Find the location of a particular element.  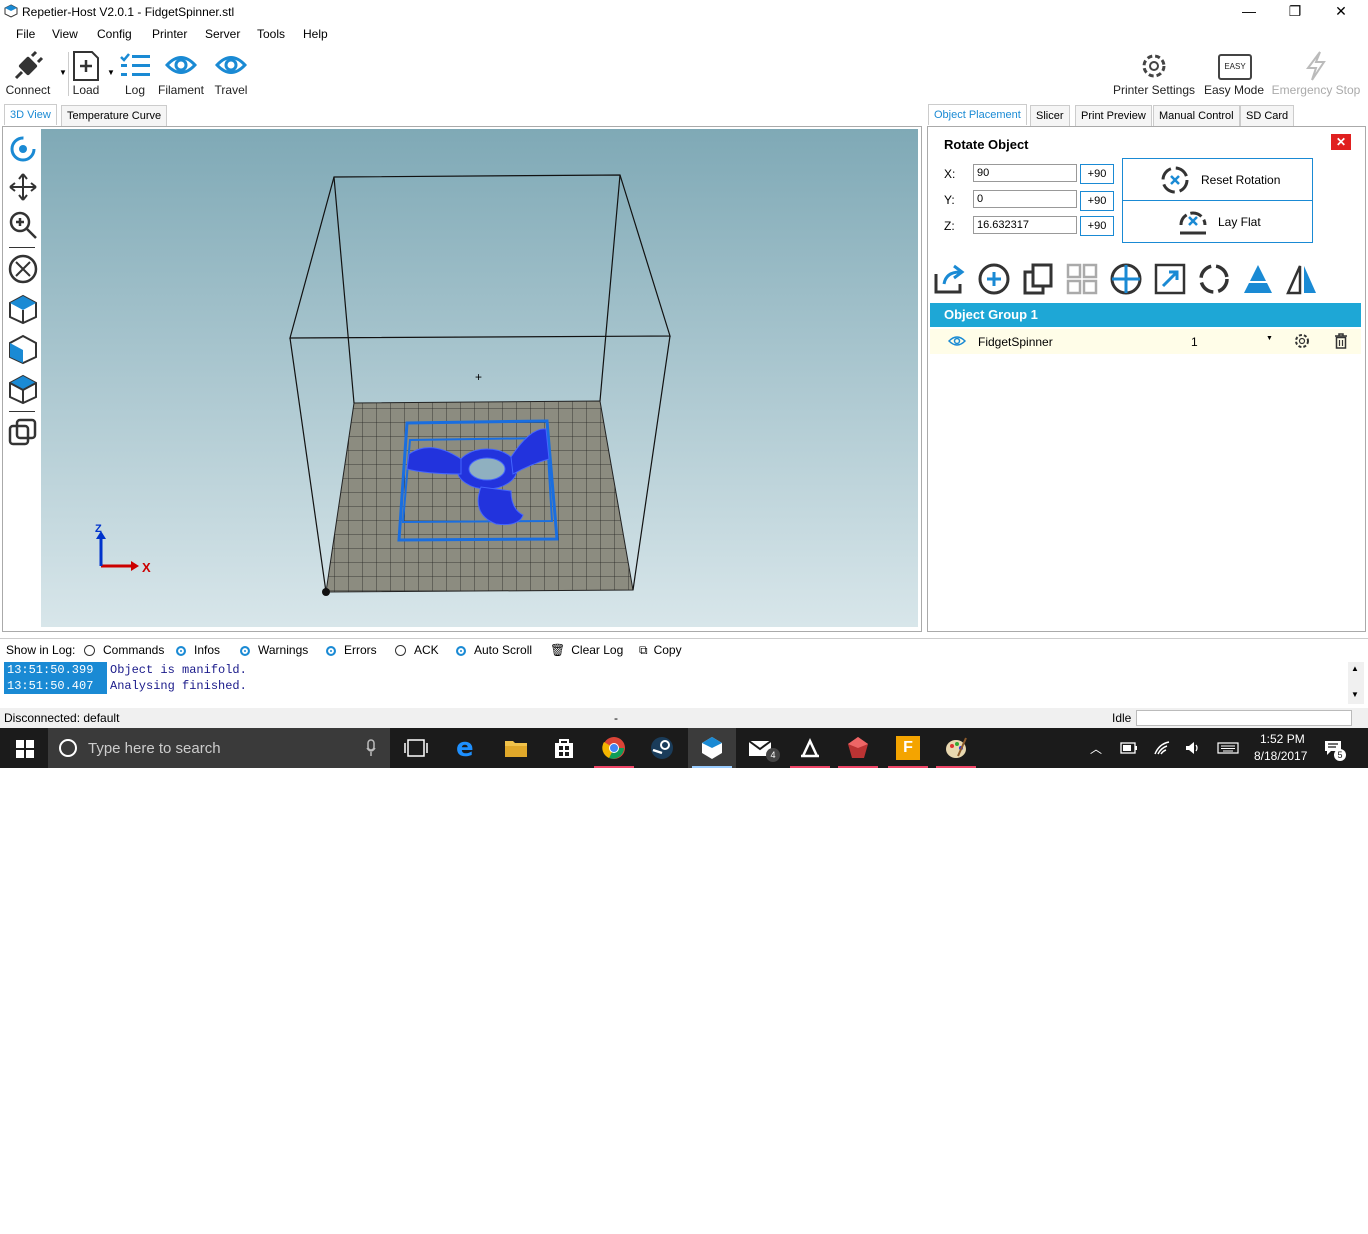

taskbar-edge: e is located at coordinates (468, 748).